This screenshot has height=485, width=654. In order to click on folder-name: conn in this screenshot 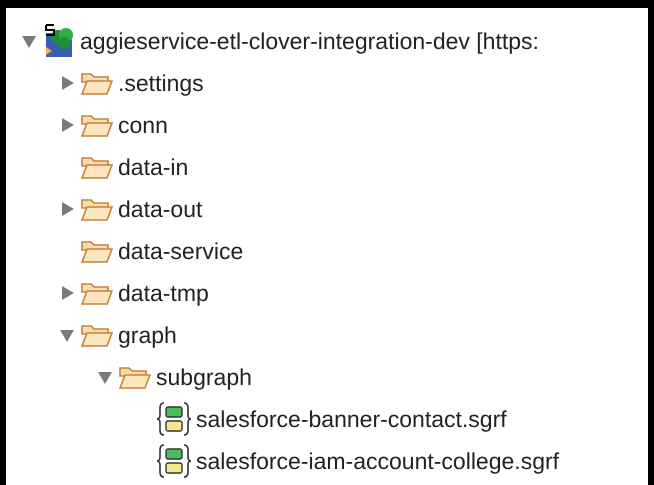, I will do `click(143, 125)`.